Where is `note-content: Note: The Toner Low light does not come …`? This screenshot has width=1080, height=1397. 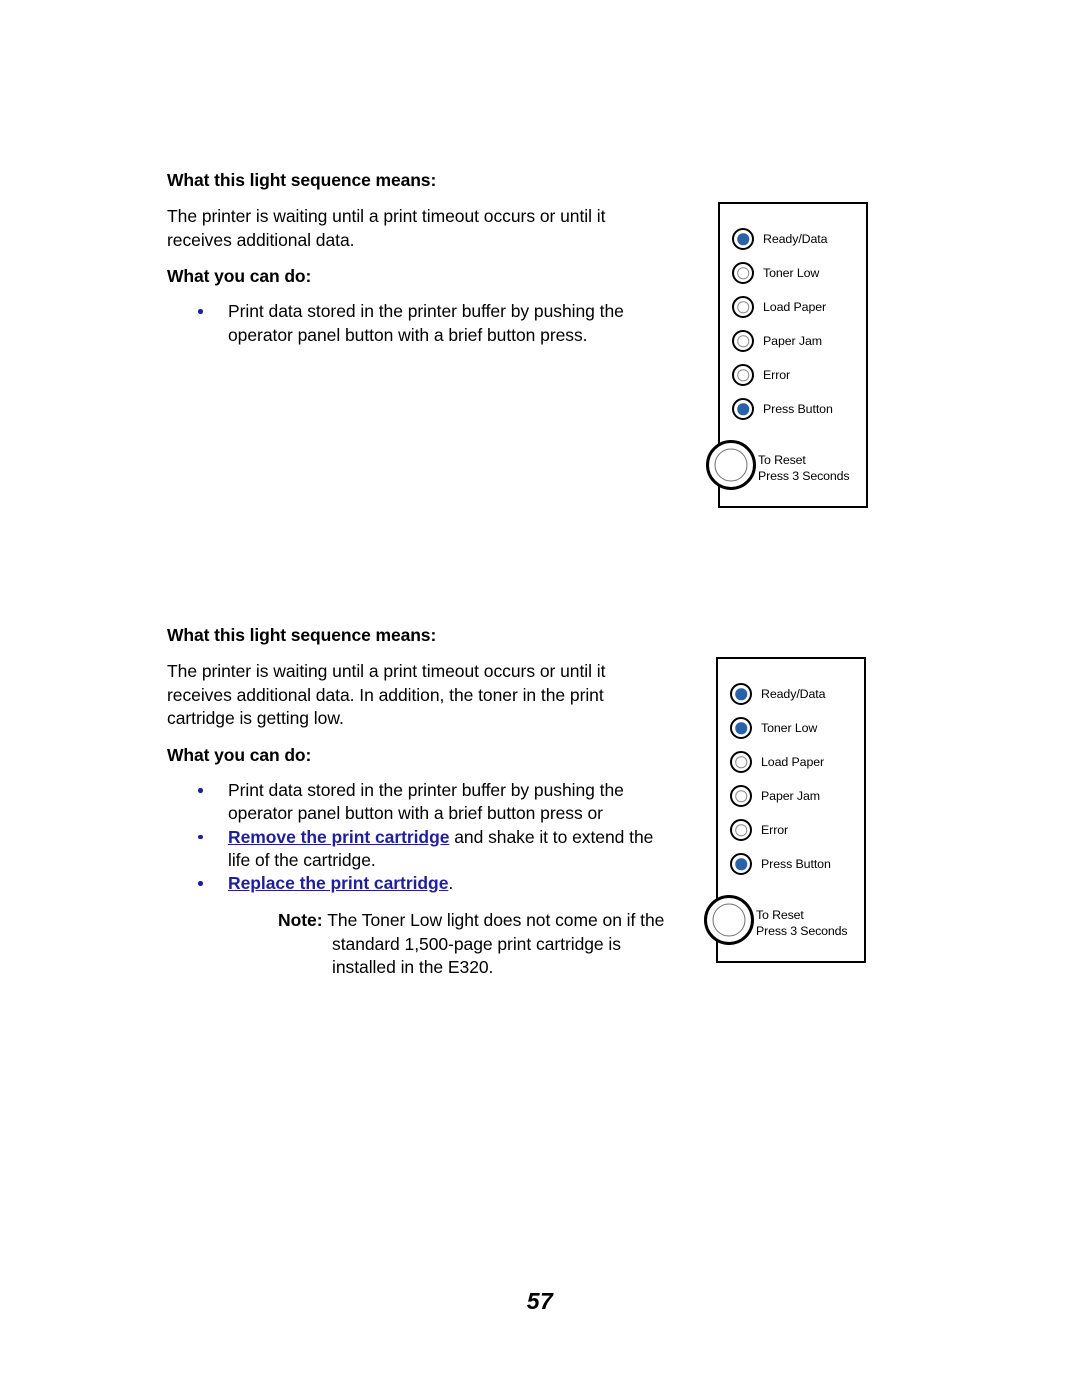 note-content: Note: The Toner Low light does not come … is located at coordinates (473, 944).